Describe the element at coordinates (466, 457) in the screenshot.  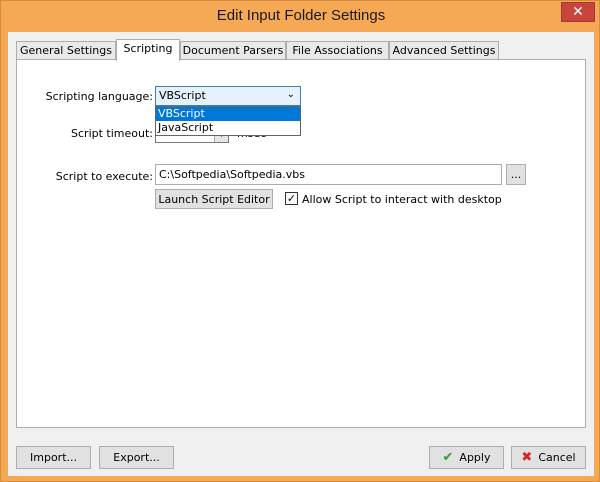
I see `apply-button: ✔ Apply` at that location.